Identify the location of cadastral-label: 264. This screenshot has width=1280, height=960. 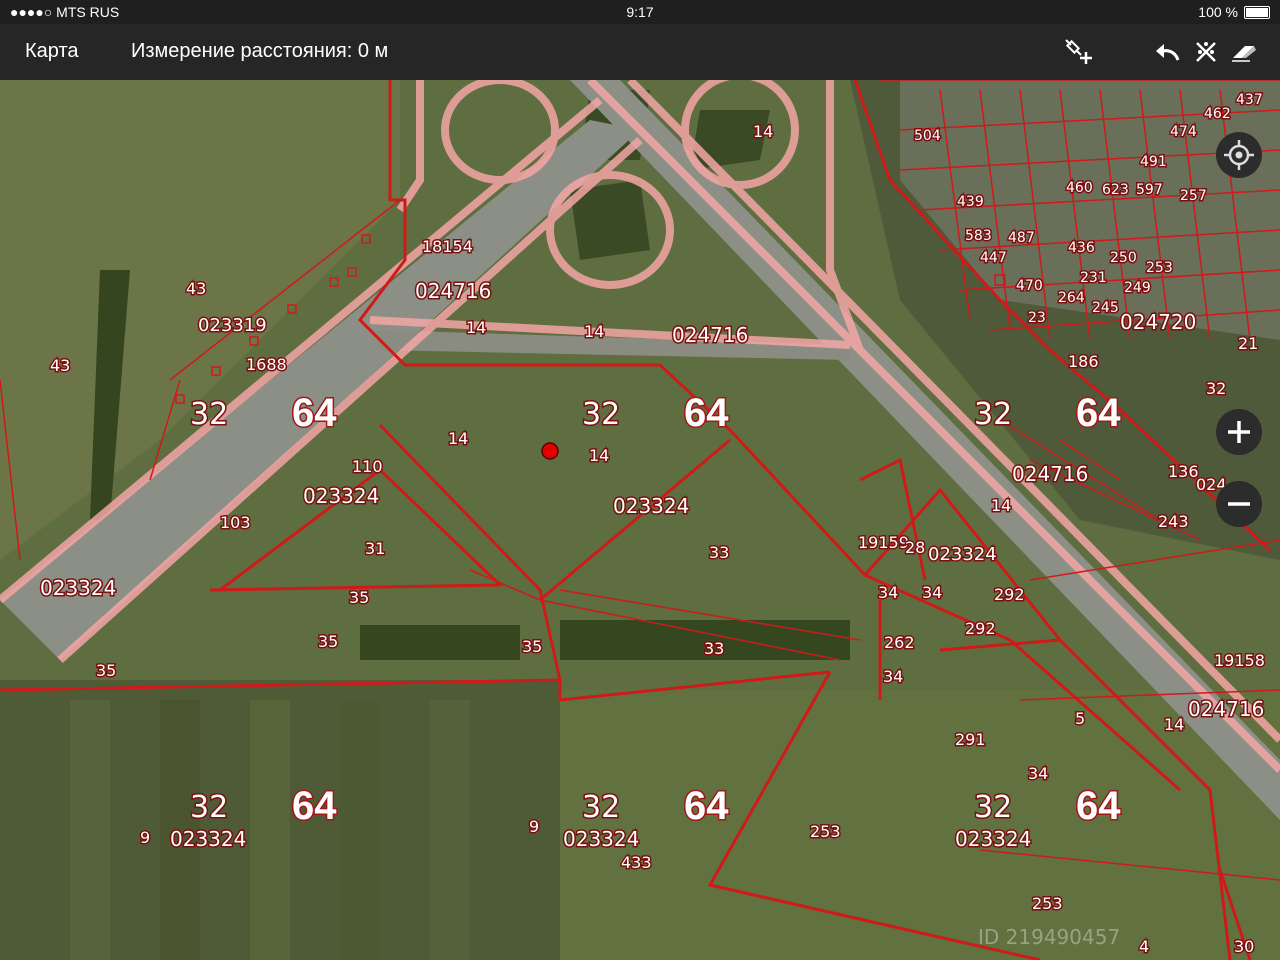
(1071, 298).